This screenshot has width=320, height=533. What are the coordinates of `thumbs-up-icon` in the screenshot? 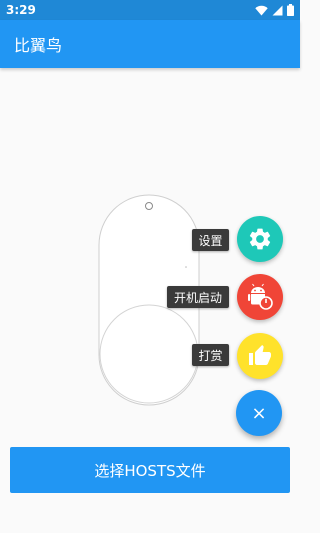 It's located at (260, 355).